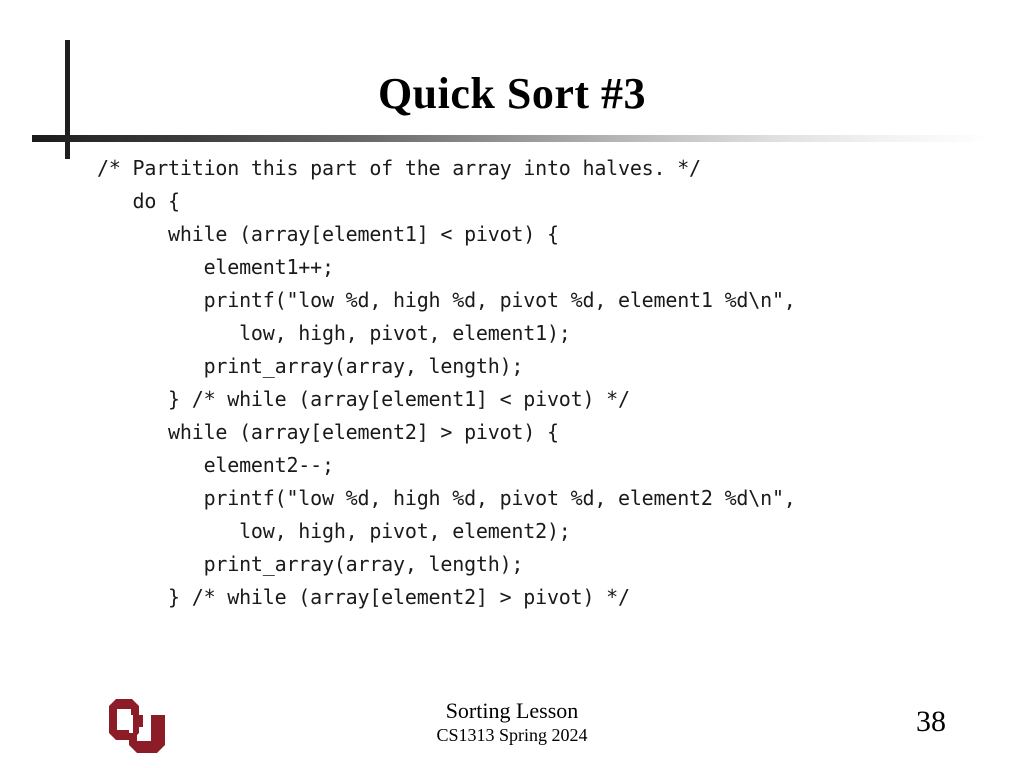 Image resolution: width=1024 pixels, height=768 pixels. I want to click on code-line: low, high, pivot, element2);, so click(334, 531).